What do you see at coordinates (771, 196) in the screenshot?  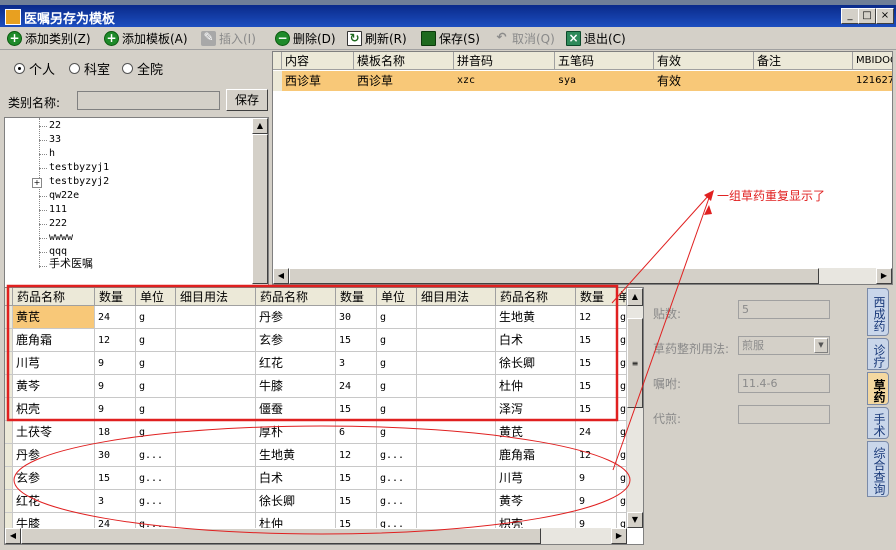 I see `annotation-text: 一组草药重复显示了` at bounding box center [771, 196].